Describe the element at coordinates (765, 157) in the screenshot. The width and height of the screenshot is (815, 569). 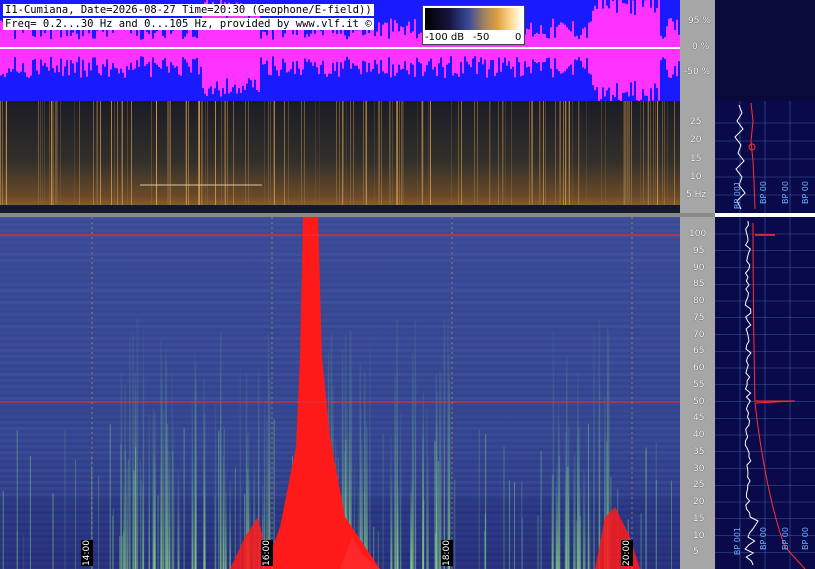
I see `low-side-panel: BP 001 BP 00 BP 00 BP 00` at that location.